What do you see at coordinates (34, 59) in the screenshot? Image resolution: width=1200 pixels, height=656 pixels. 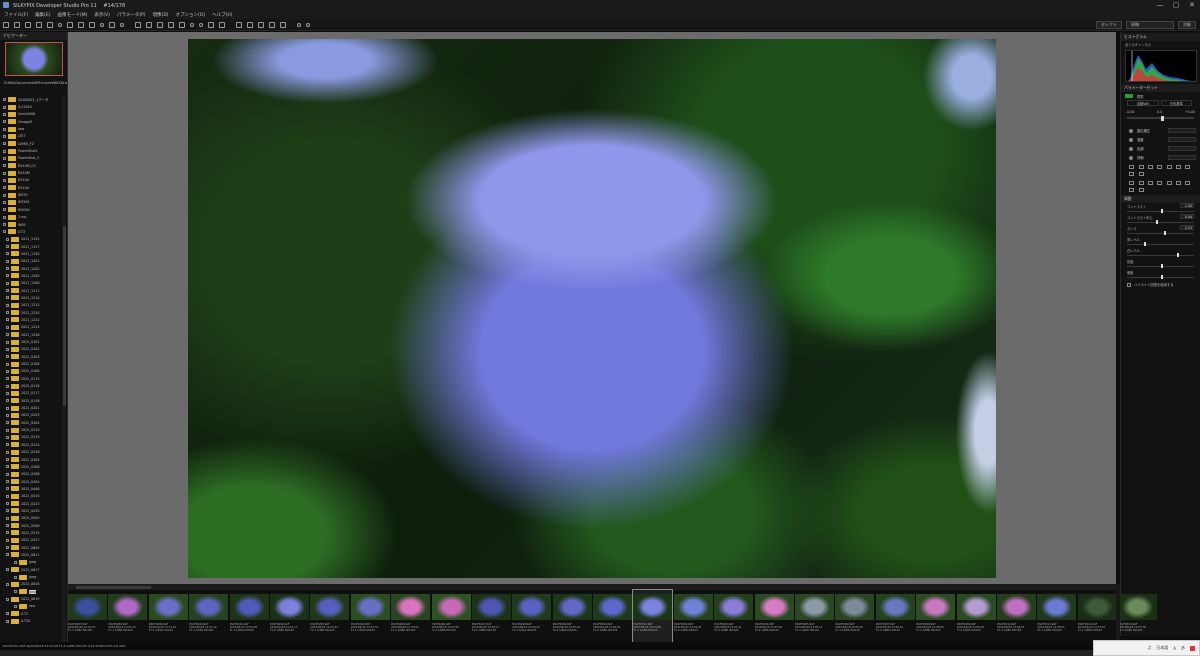 I see `navigator-preview` at bounding box center [34, 59].